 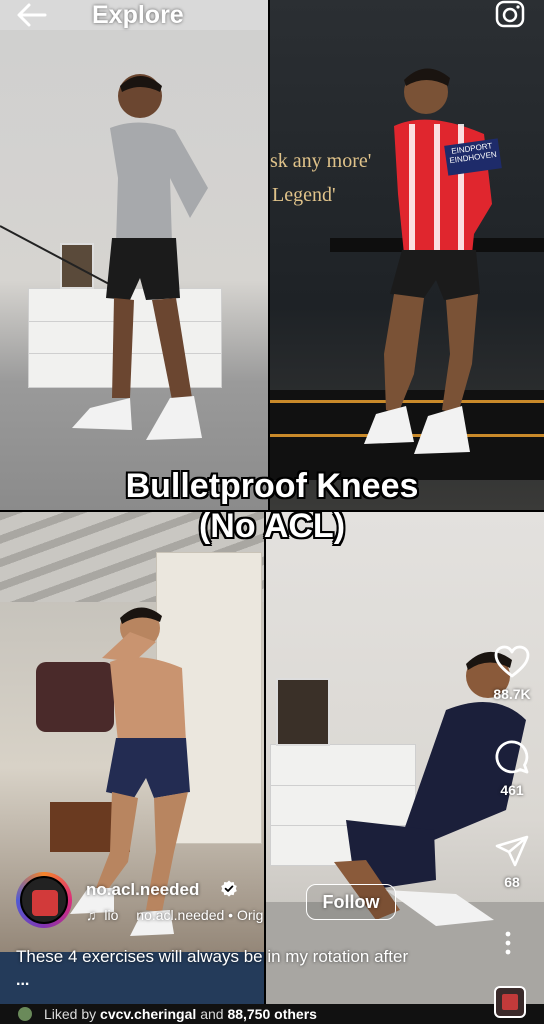 I want to click on like-count: 88.7K, so click(x=512, y=694).